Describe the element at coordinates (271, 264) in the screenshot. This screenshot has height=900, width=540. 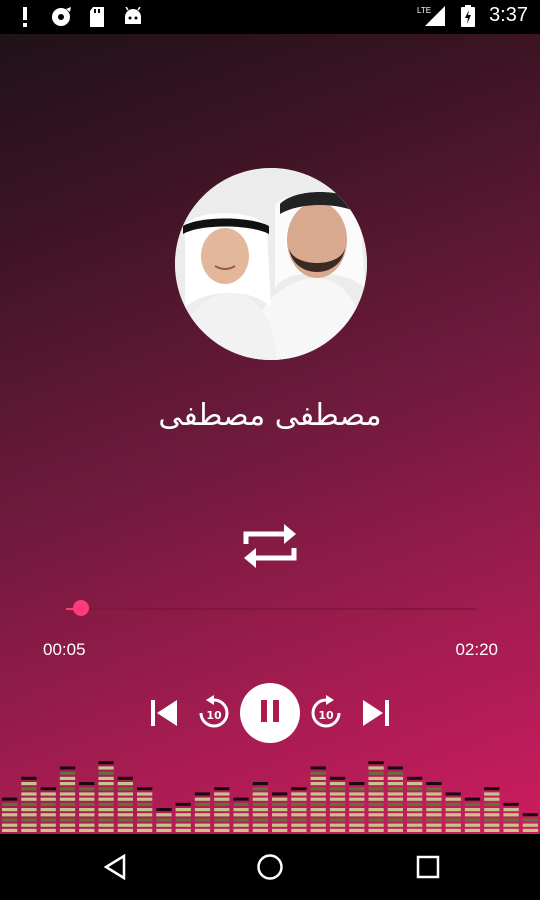
I see `artist-avatar` at that location.